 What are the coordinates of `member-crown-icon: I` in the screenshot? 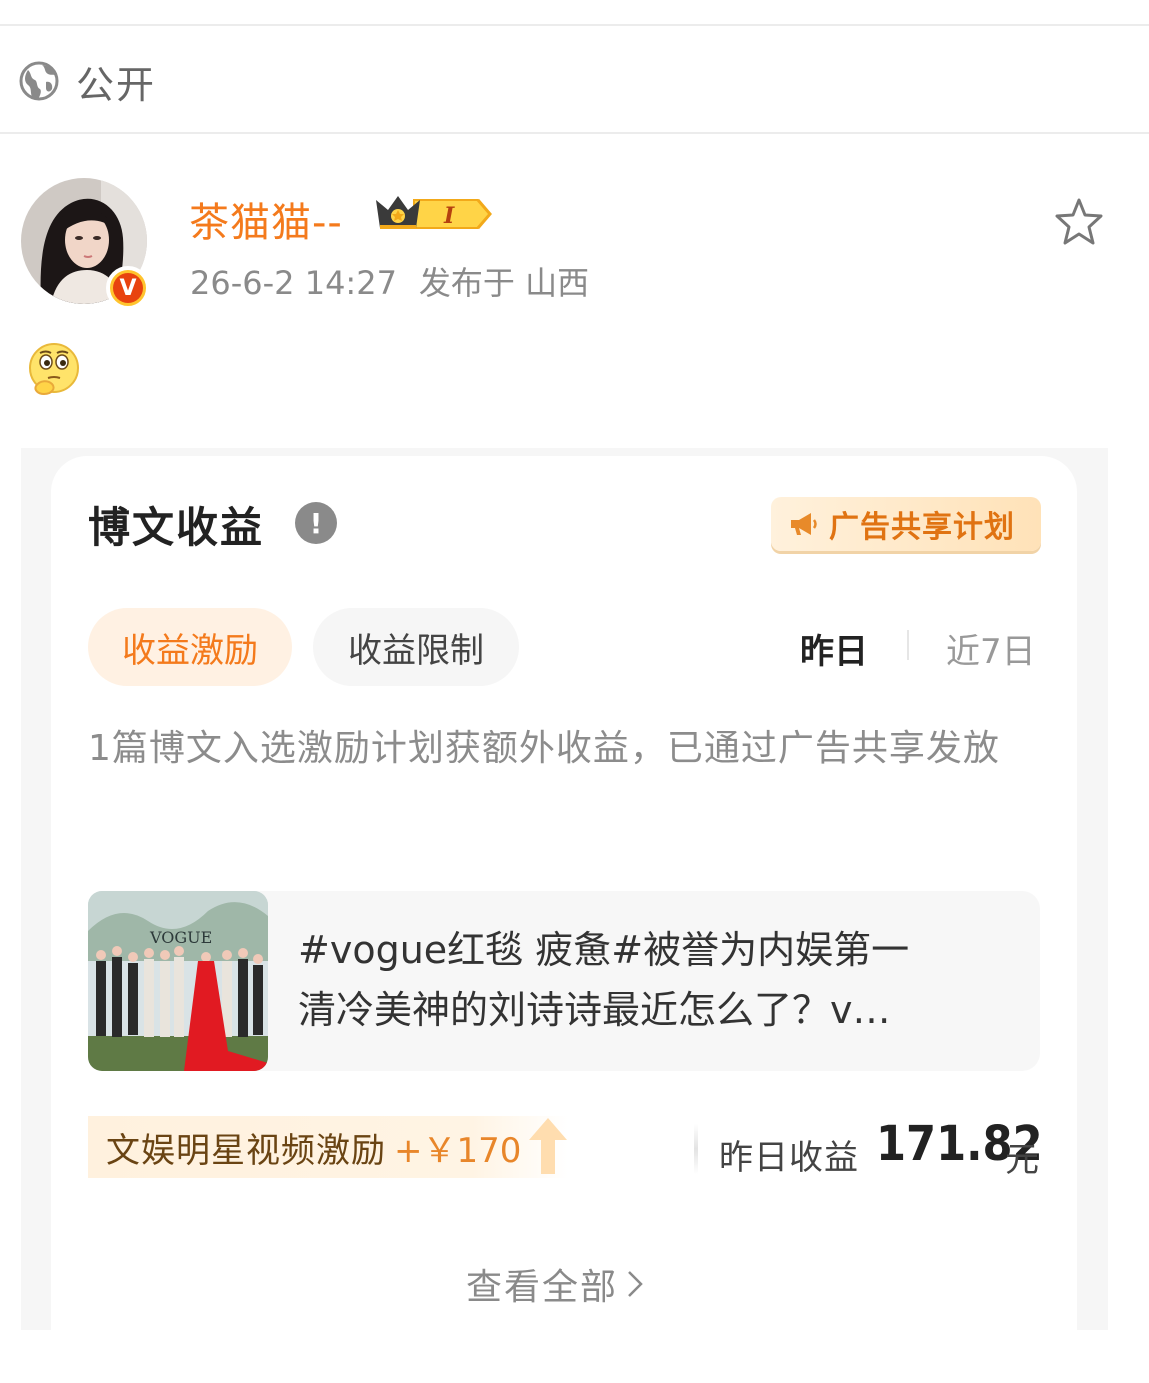 It's located at (433, 214).